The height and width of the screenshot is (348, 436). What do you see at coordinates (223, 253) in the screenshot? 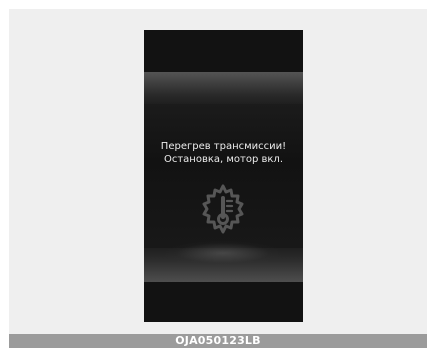
I see `icon-glow` at bounding box center [223, 253].